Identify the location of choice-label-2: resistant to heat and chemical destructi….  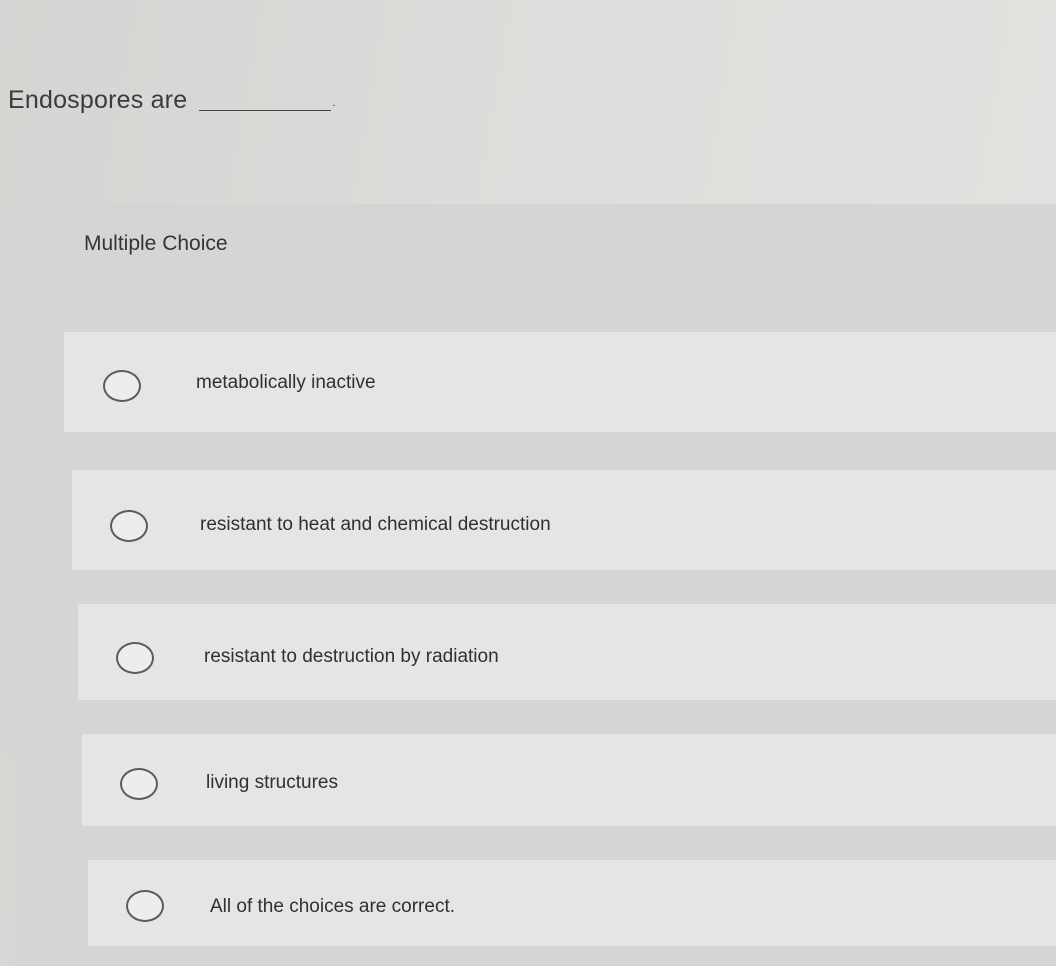
(375, 524).